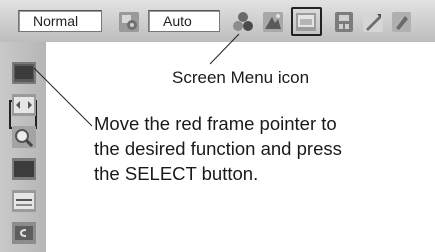 Image resolution: width=435 pixels, height=252 pixels. What do you see at coordinates (218, 148) in the screenshot?
I see `instruction-line-2: the desired function and press` at bounding box center [218, 148].